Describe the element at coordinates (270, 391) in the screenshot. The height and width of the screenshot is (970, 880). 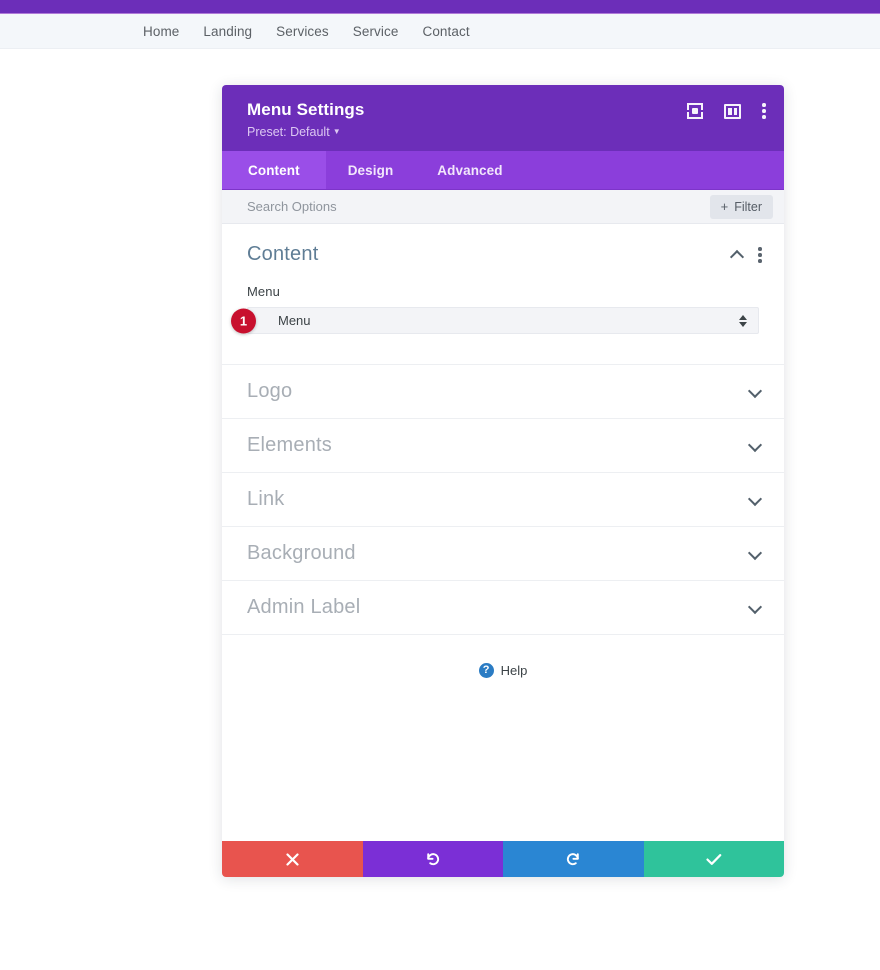
I see `section-label-logo: Logo` at that location.